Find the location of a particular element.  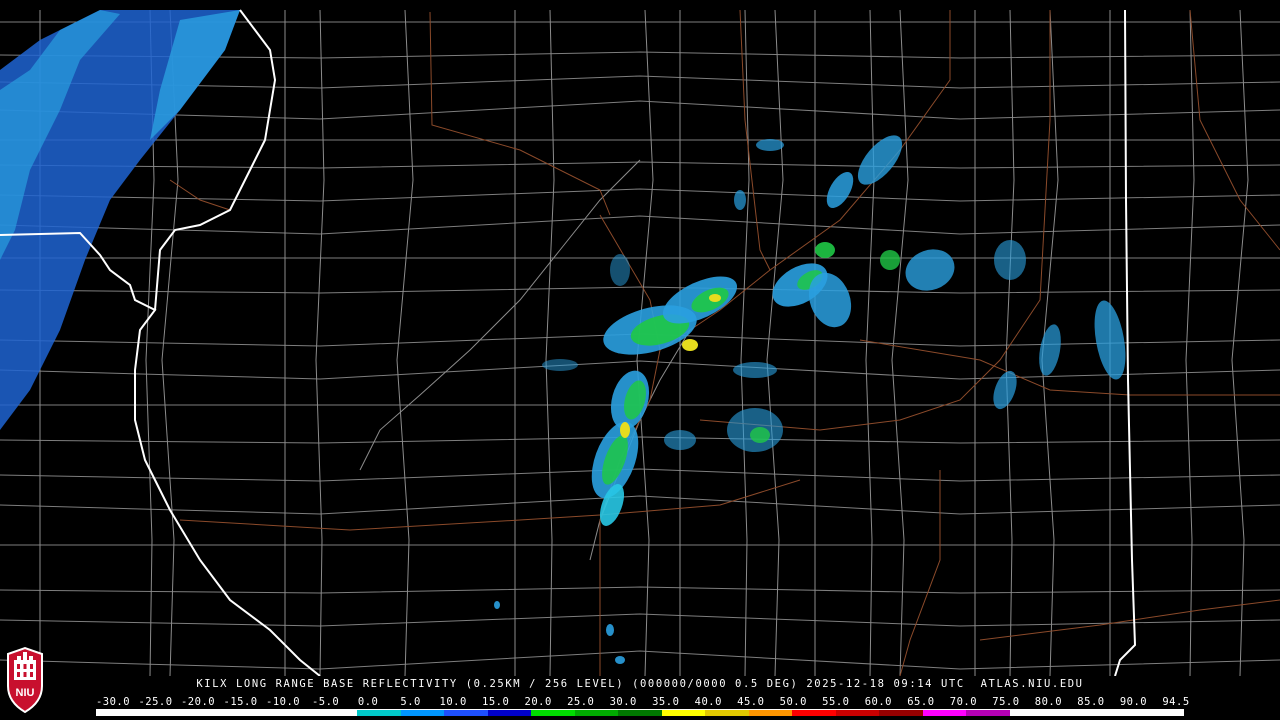

legend-label: 70.0 is located at coordinates (963, 702).